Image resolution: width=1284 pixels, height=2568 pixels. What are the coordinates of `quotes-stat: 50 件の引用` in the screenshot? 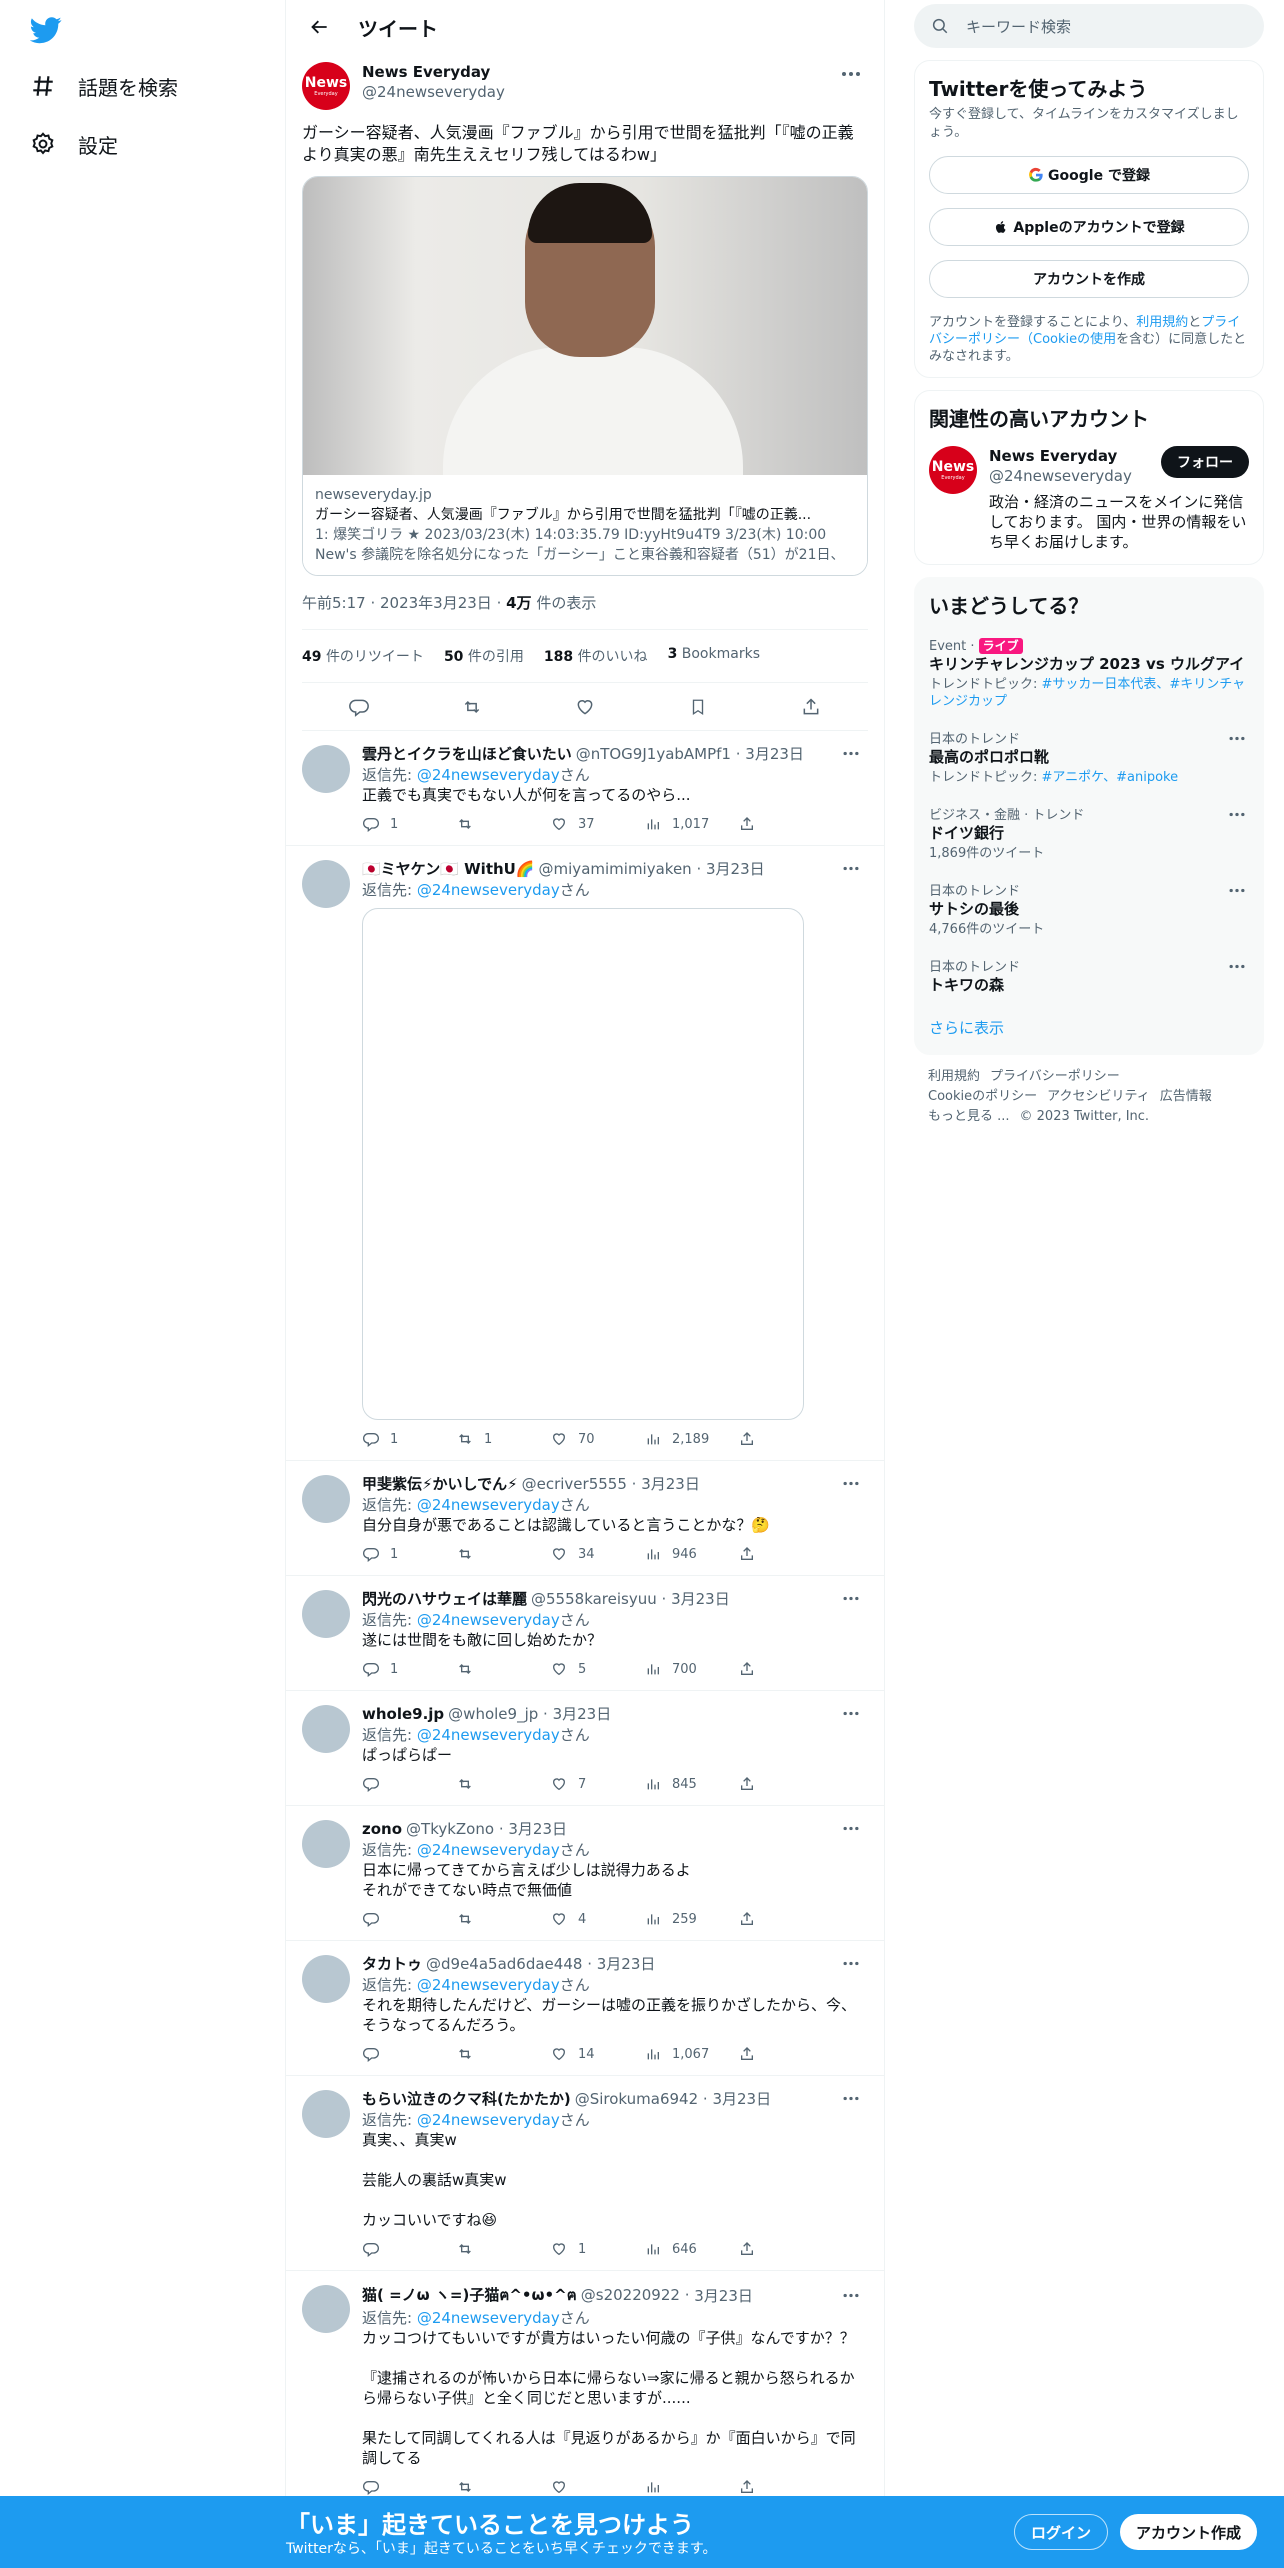 It's located at (484, 656).